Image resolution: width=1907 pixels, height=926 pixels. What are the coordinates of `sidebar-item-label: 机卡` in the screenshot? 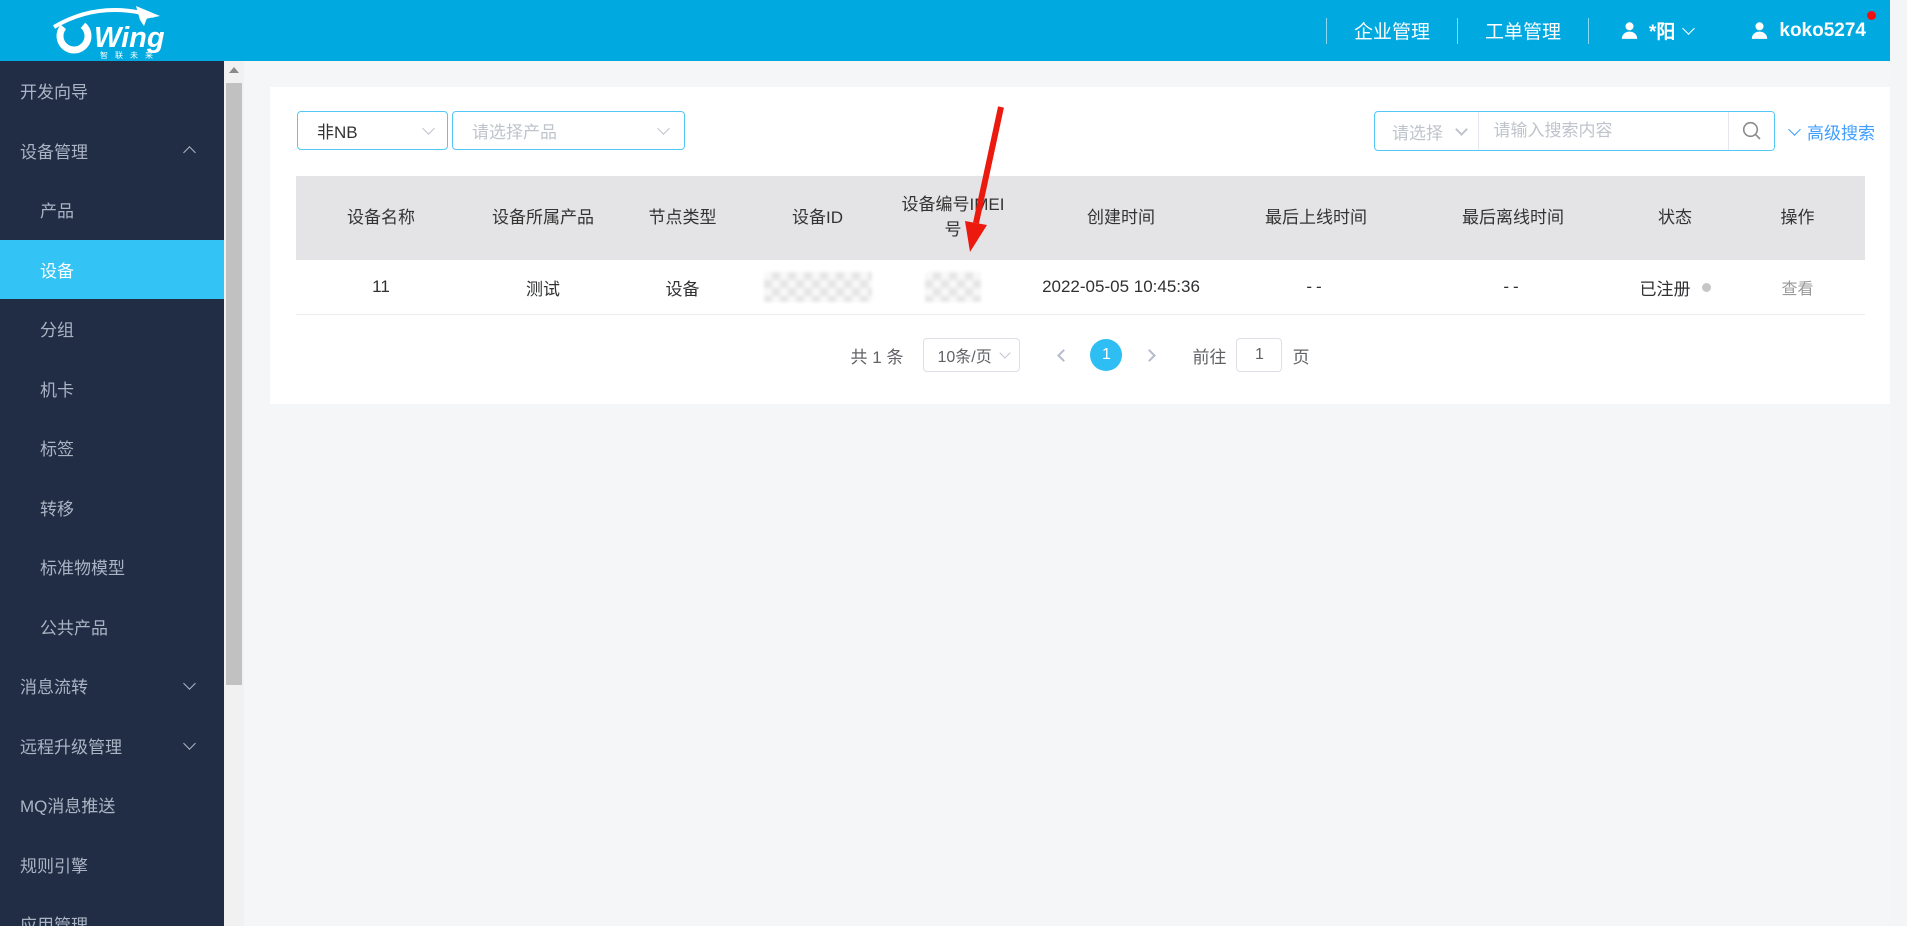 It's located at (57, 390).